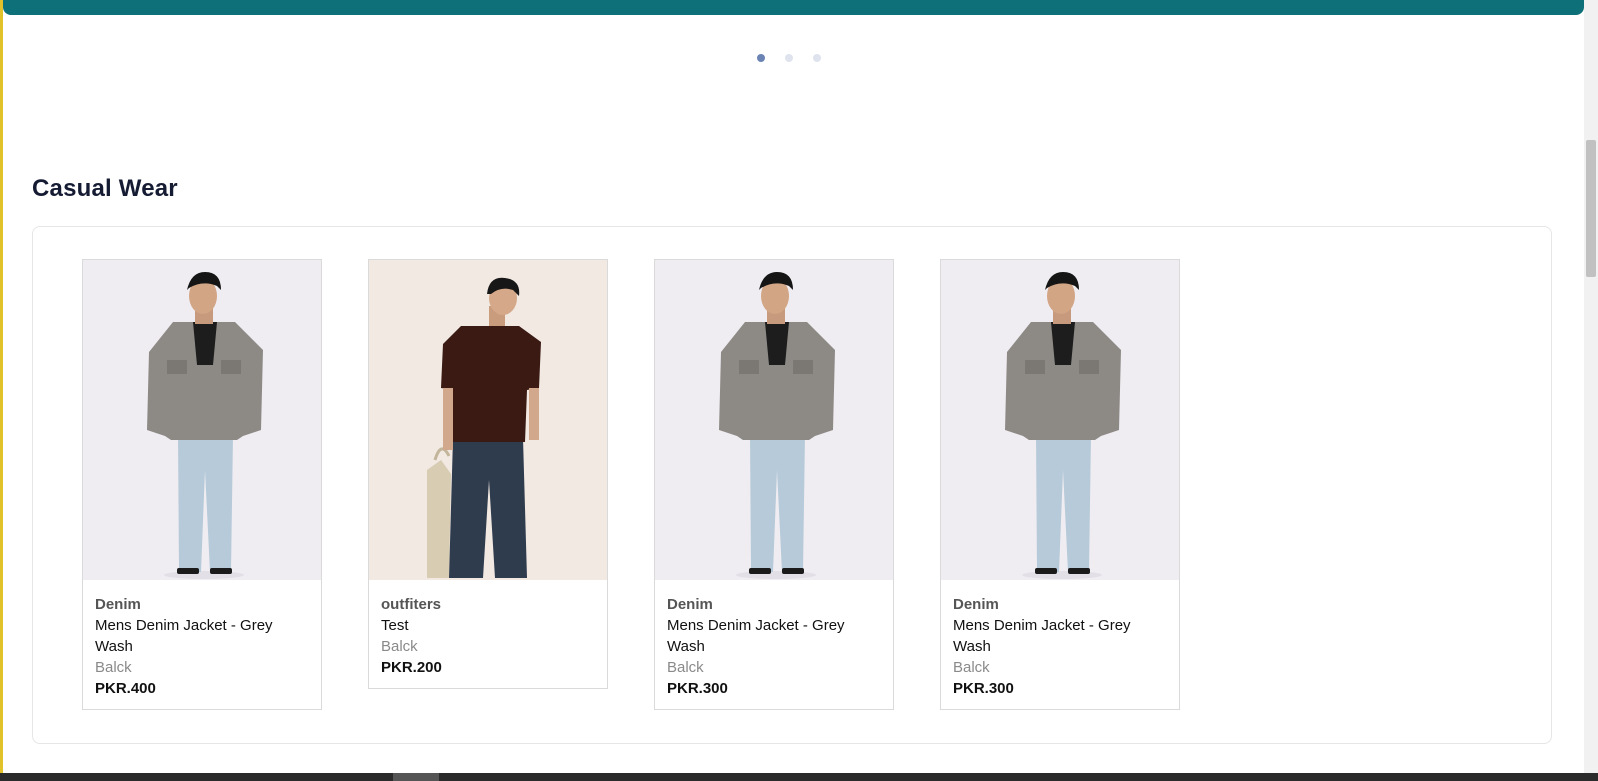 The width and height of the screenshot is (1598, 781). Describe the element at coordinates (1591, 386) in the screenshot. I see `vertical-scrollbar` at that location.